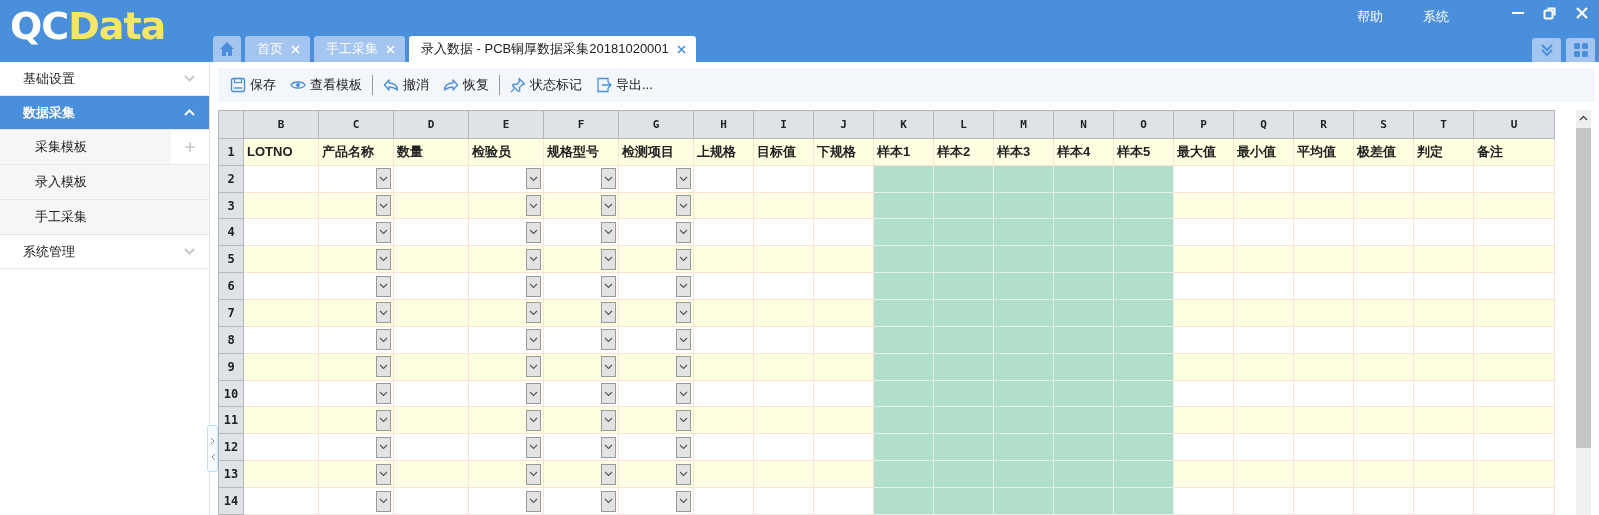 The width and height of the screenshot is (1599, 515). Describe the element at coordinates (1263, 124) in the screenshot. I see `column-header: Q` at that location.